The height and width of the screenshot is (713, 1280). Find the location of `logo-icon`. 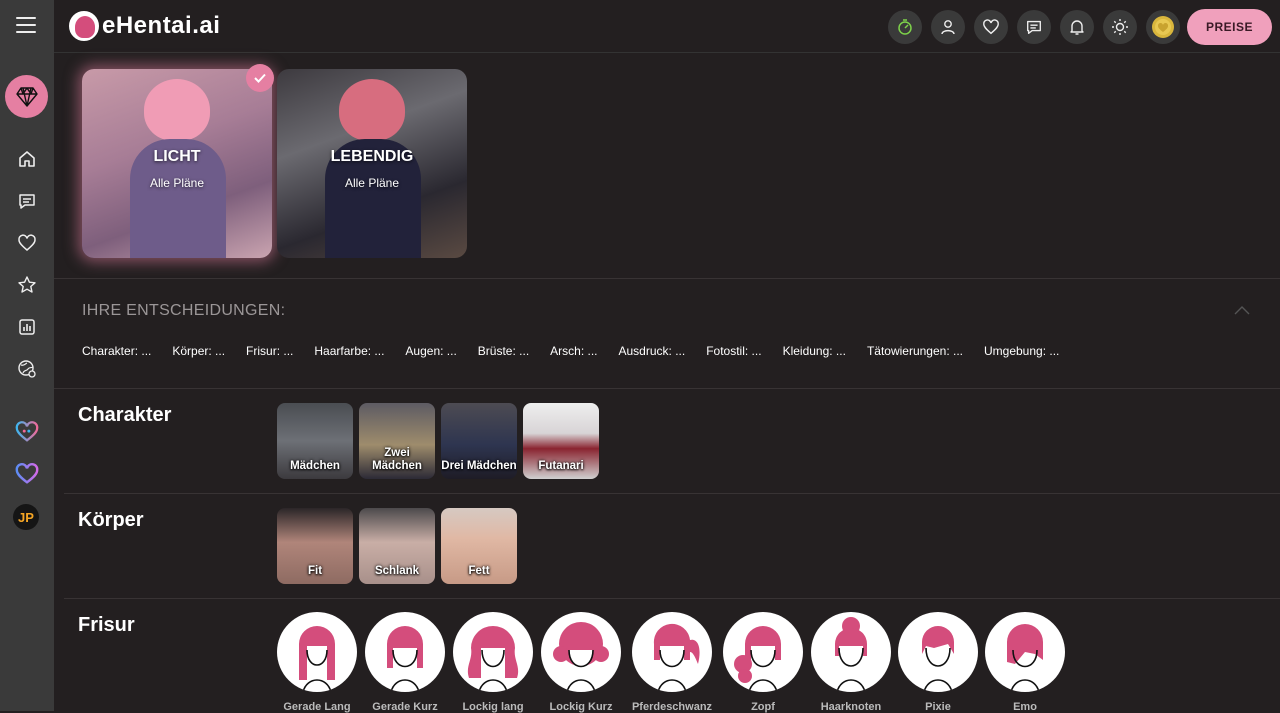

logo-icon is located at coordinates (84, 26).